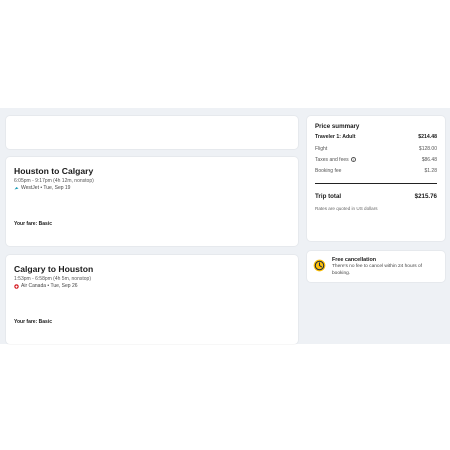 The image size is (450, 450). Describe the element at coordinates (337, 126) in the screenshot. I see `price-summary-title: Price summary` at that location.